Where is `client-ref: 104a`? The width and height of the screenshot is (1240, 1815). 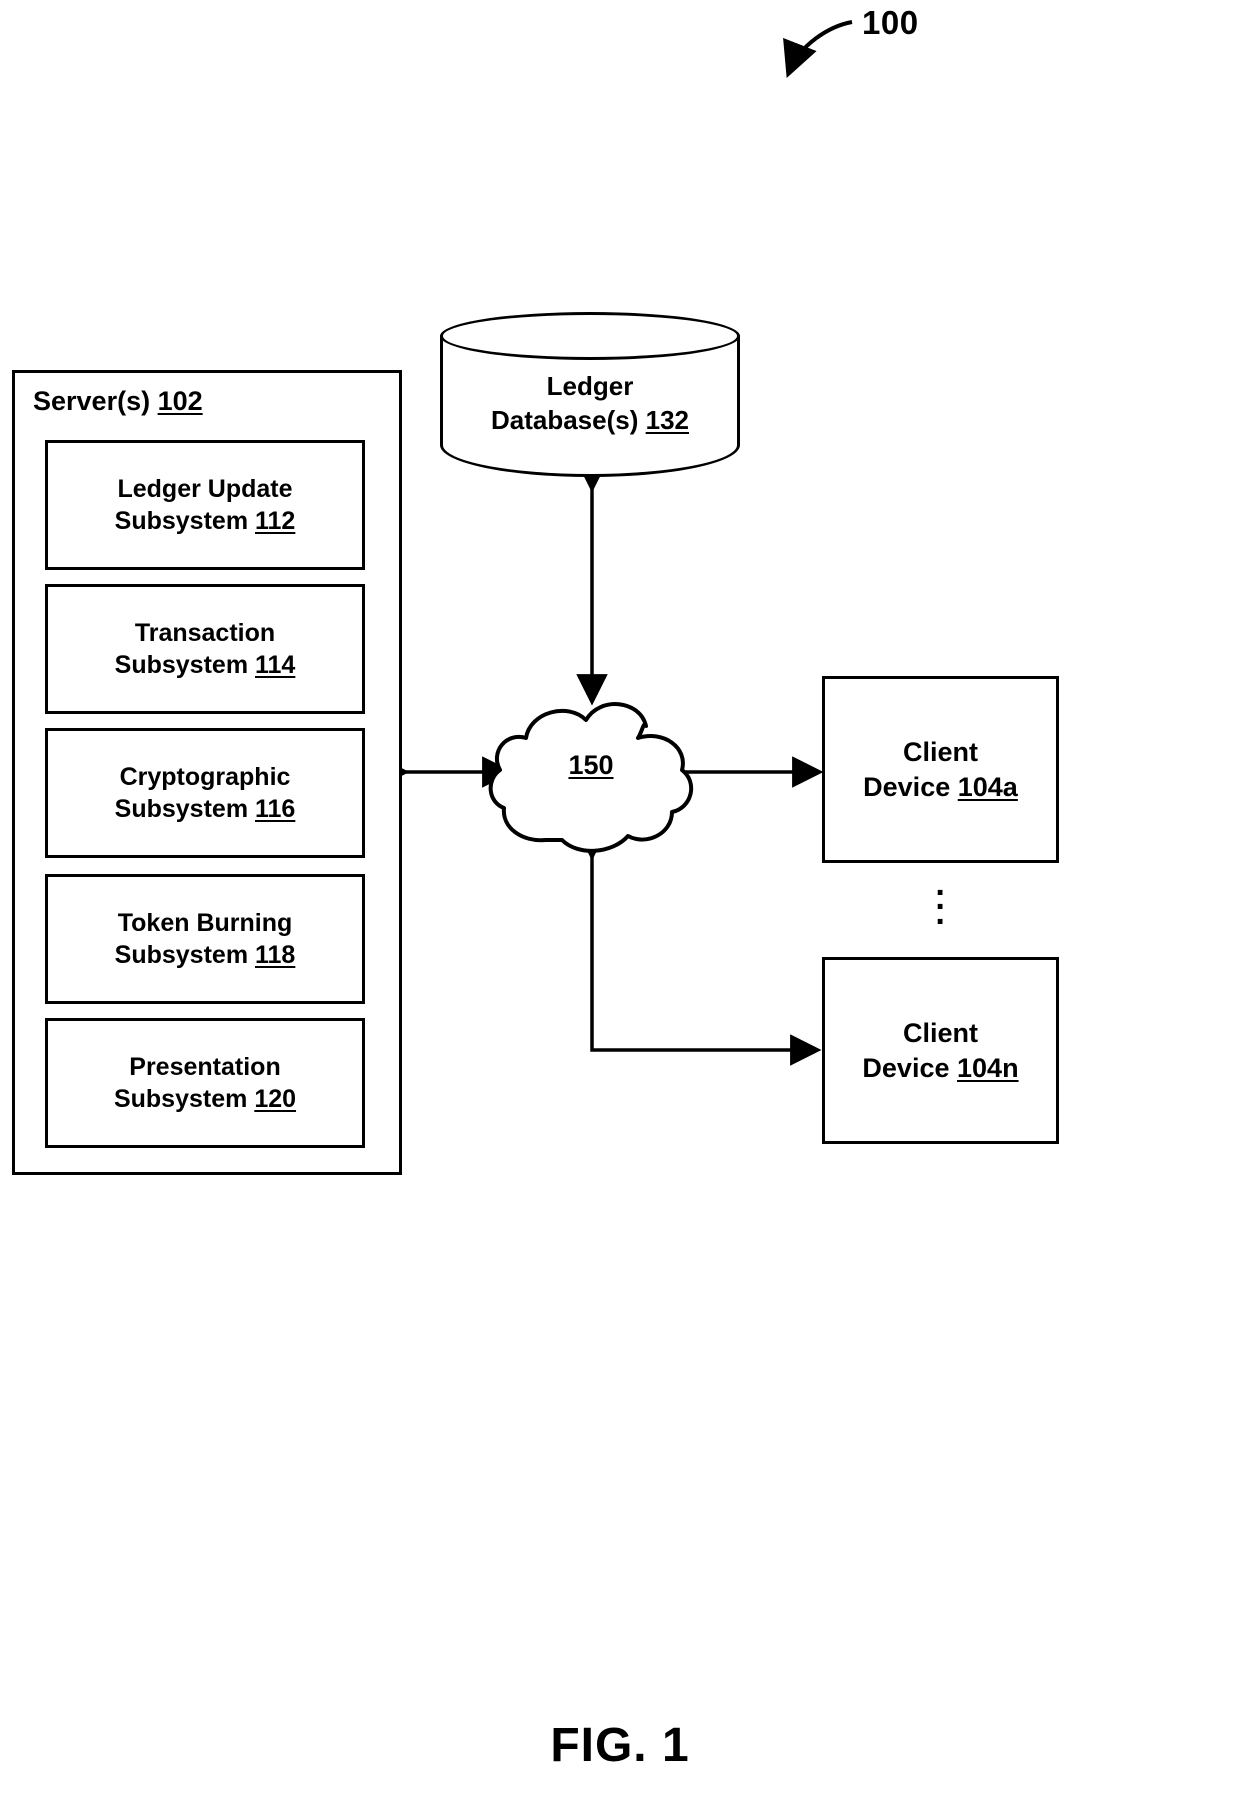
client-ref: 104a is located at coordinates (987, 786).